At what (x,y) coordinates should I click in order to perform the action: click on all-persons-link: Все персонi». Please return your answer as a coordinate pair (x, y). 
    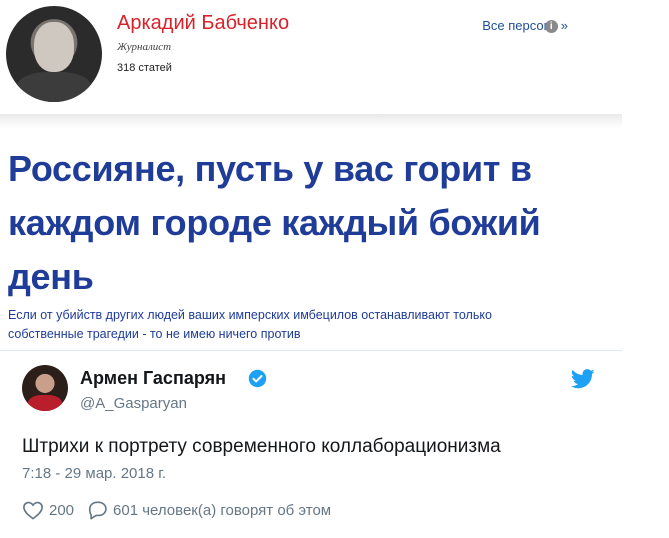
    Looking at the image, I should click on (525, 25).